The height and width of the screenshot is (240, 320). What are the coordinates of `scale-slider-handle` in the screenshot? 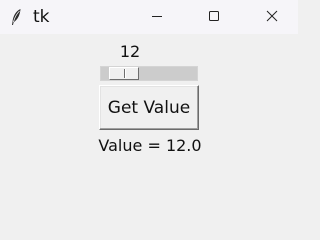 It's located at (124, 73).